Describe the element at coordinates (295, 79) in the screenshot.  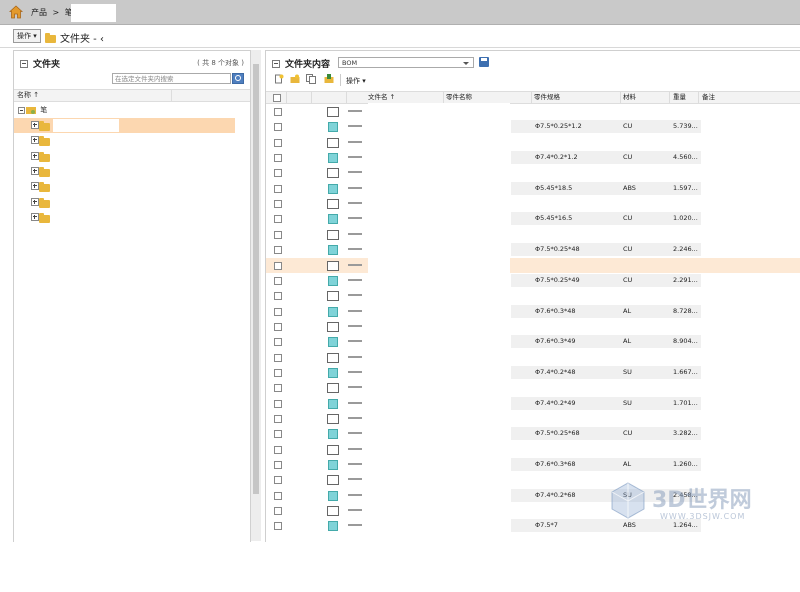
I see `new-folder-icon` at that location.